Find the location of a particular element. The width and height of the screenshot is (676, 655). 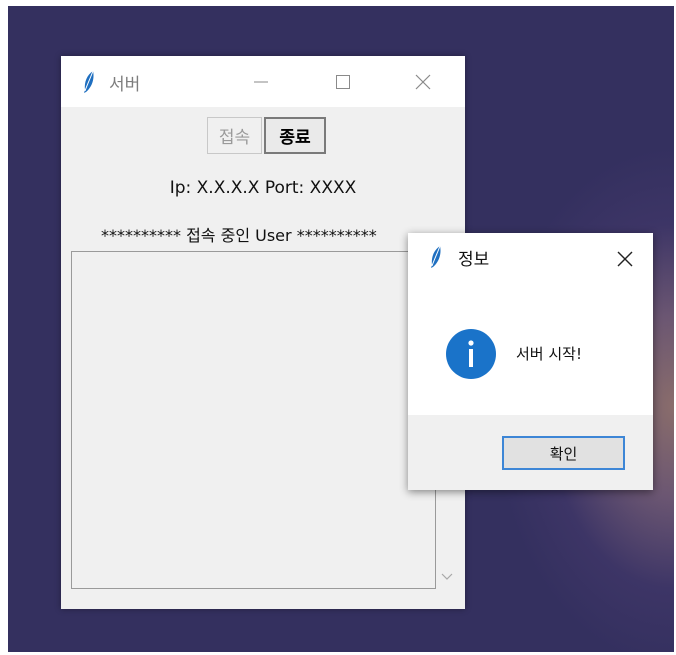

scroll-down-button is located at coordinates (447, 577).